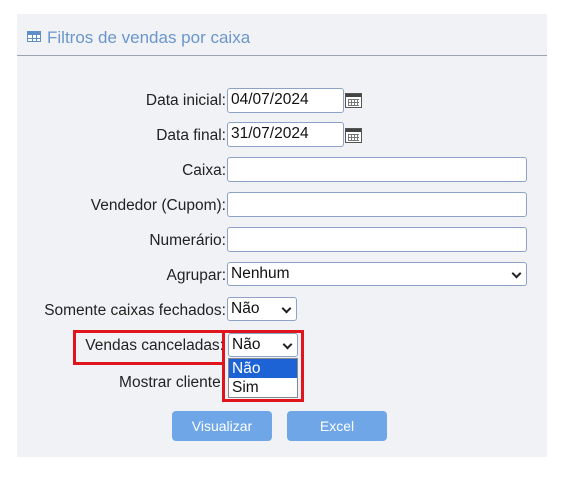  Describe the element at coordinates (260, 273) in the screenshot. I see `agrupar-selected: Nenhum` at that location.